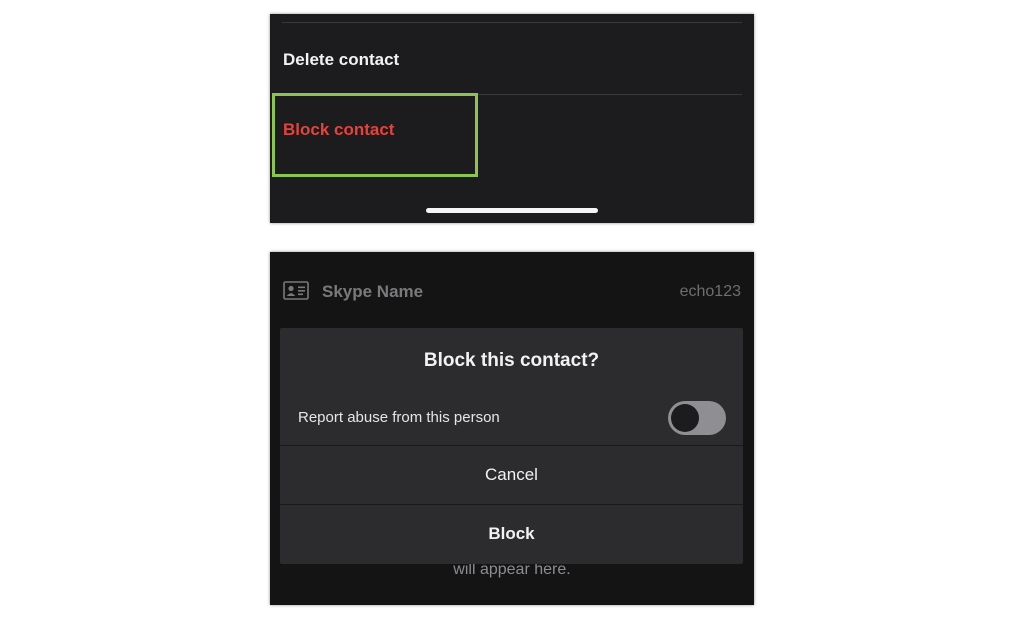 The width and height of the screenshot is (1024, 640). Describe the element at coordinates (512, 60) in the screenshot. I see `delete-contact-button: Delete contact` at that location.